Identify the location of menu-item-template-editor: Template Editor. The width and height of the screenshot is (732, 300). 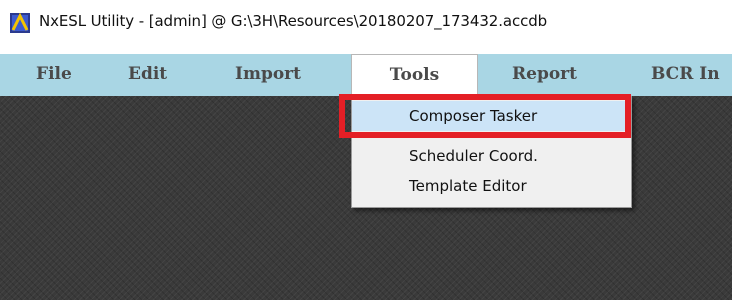
(491, 186).